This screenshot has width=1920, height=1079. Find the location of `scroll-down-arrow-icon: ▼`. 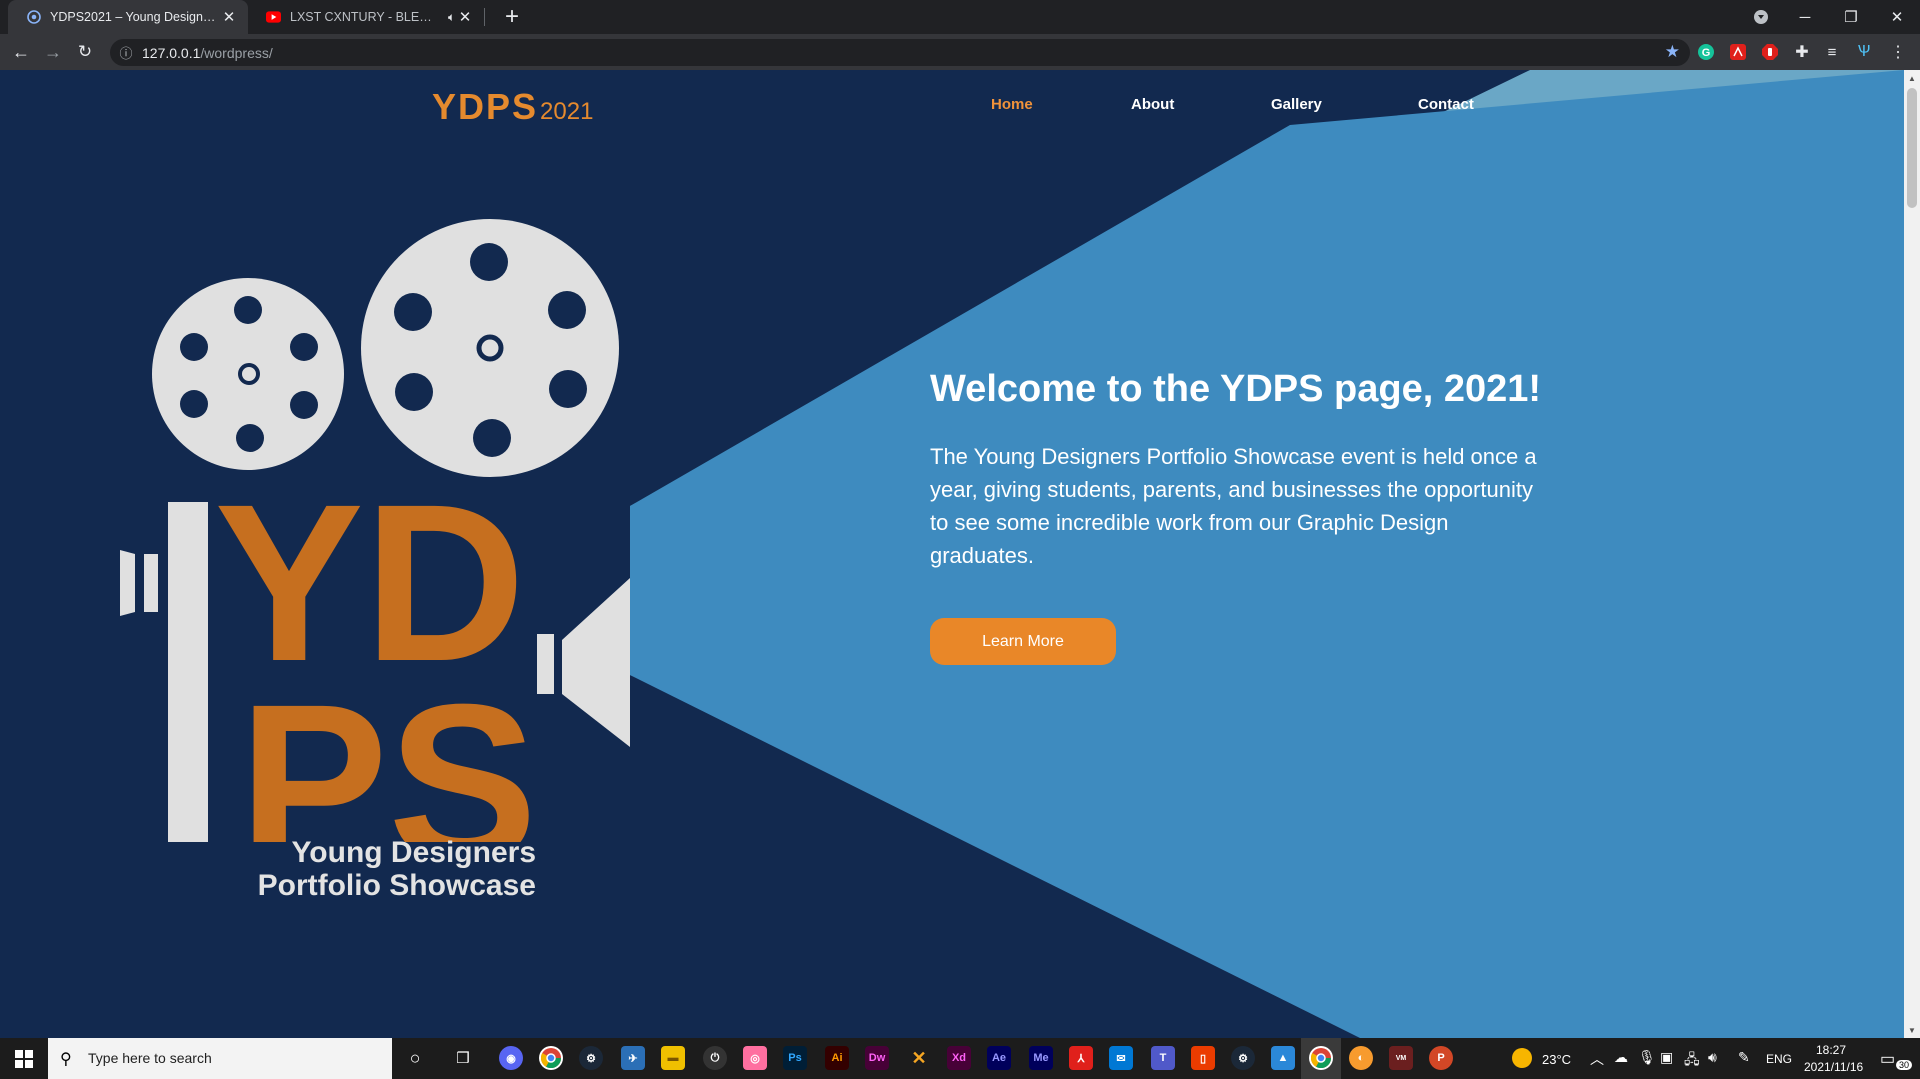

scroll-down-arrow-icon: ▼ is located at coordinates (1912, 1030).